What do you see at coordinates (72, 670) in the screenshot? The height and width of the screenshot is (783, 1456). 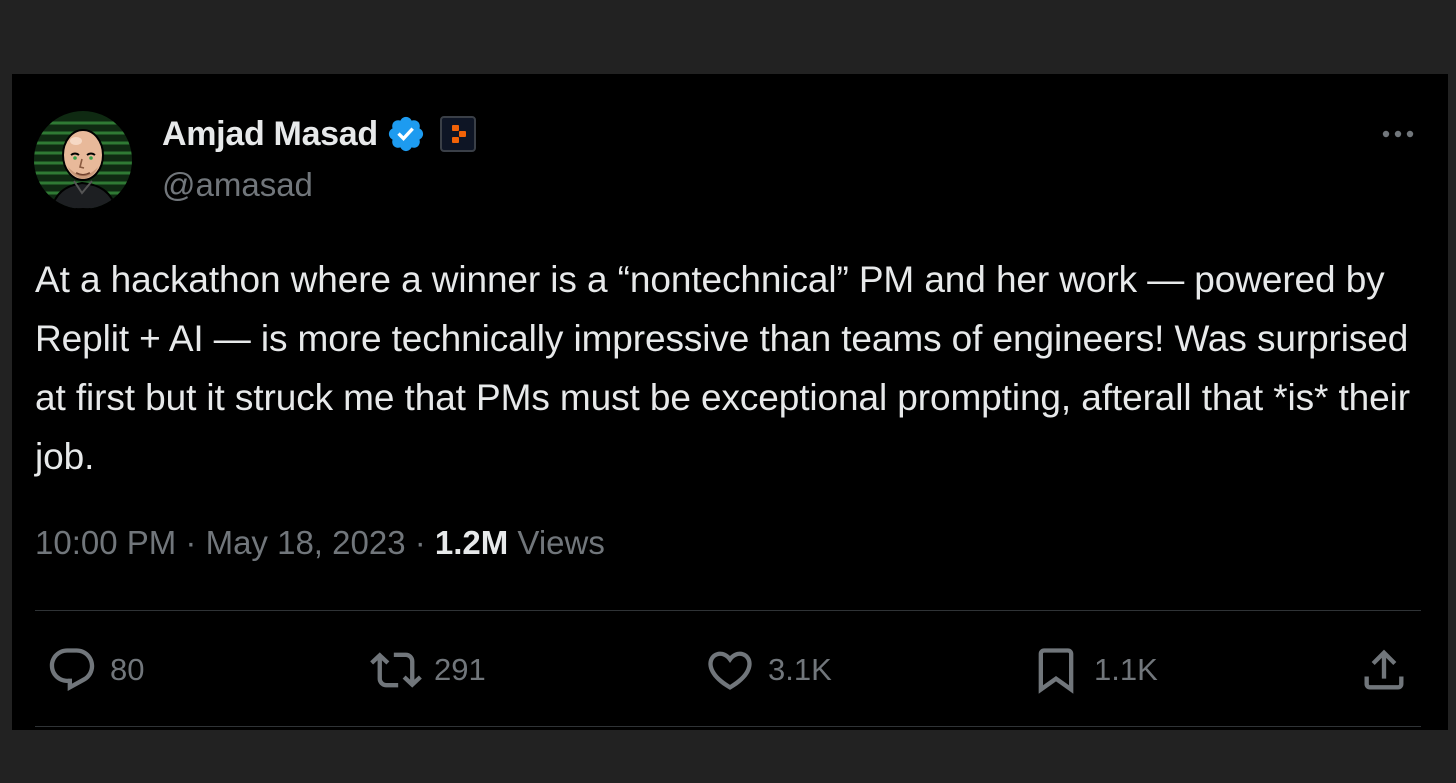 I see `reply-icon` at bounding box center [72, 670].